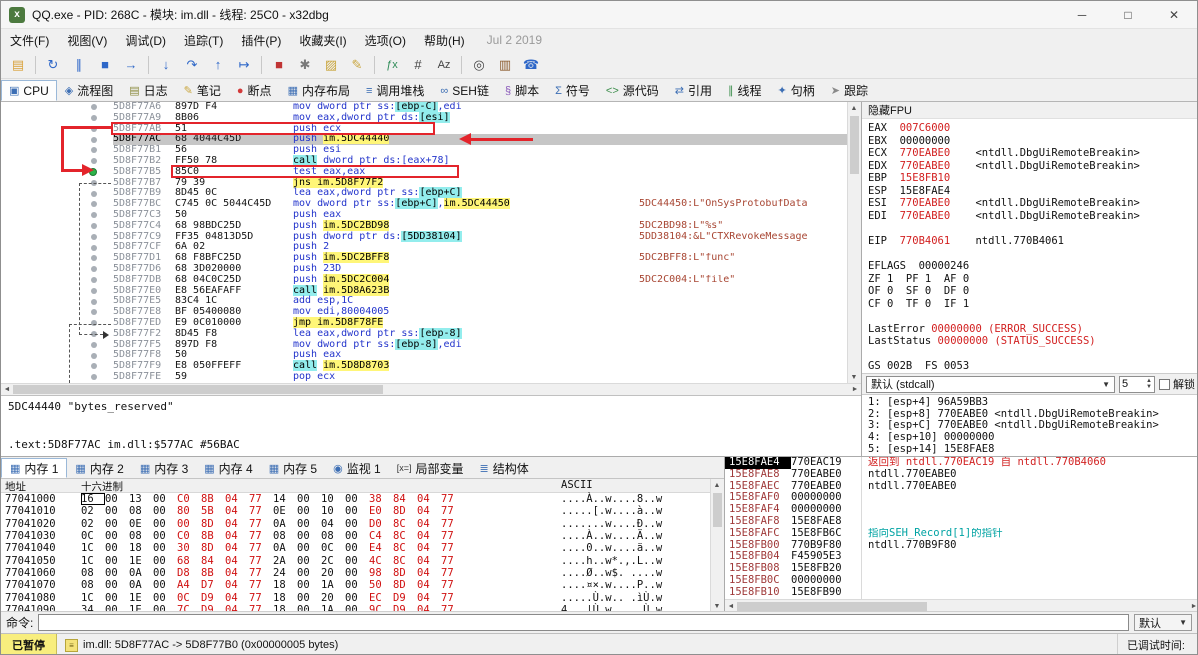 This screenshot has height=655, width=1198. I want to click on command-mode-select: 默认 ▼, so click(1163, 622).